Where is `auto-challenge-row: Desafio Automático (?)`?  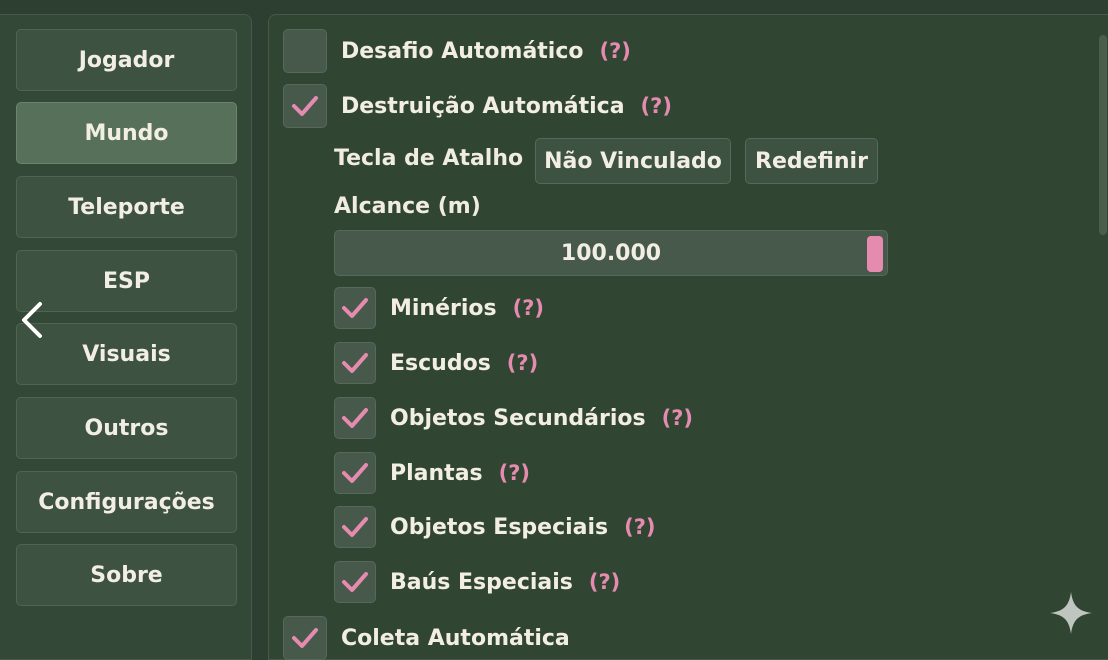 auto-challenge-row: Desafio Automático (?) is located at coordinates (457, 51).